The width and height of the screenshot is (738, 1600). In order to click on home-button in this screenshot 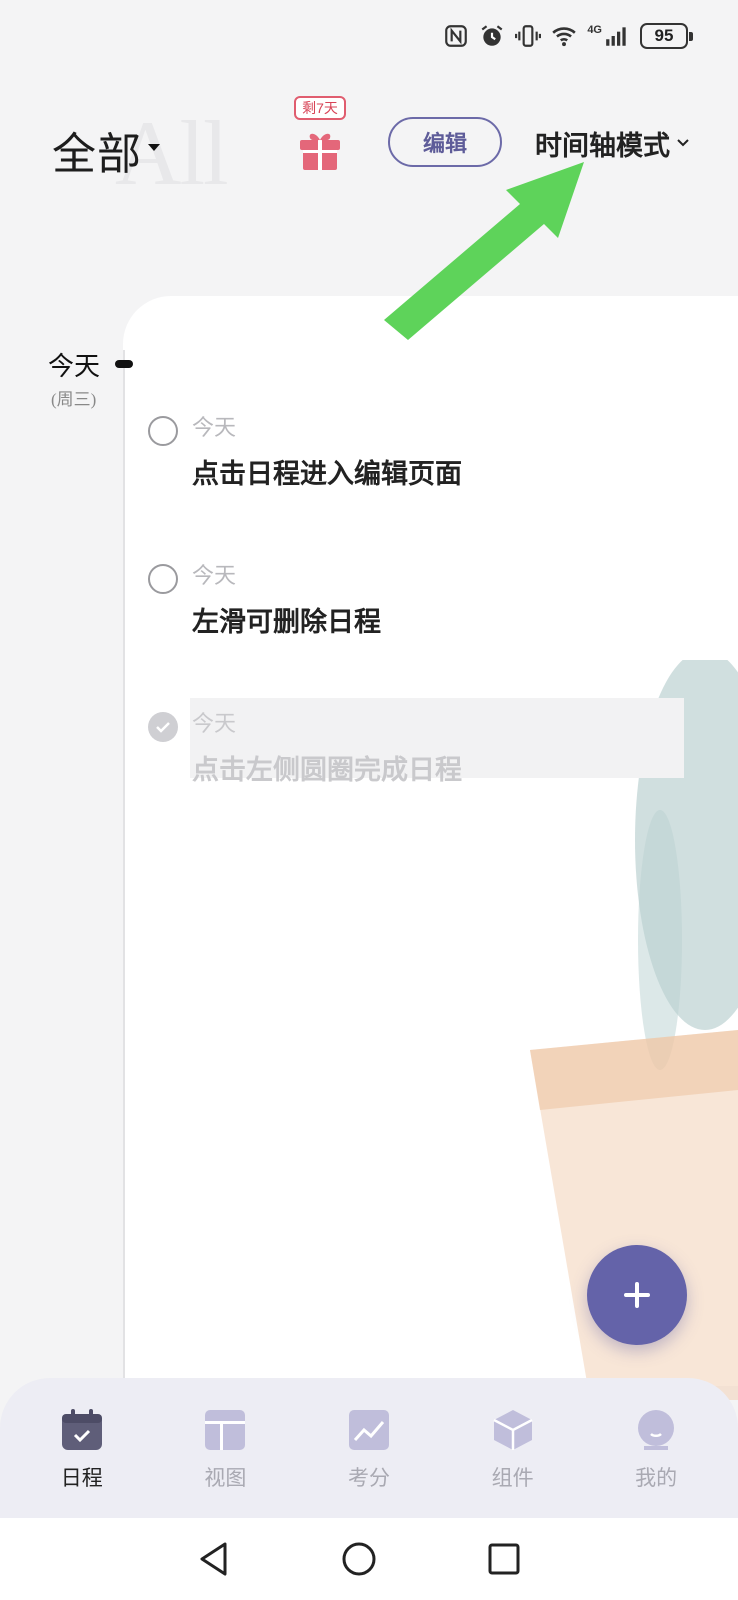, I will do `click(359, 1559)`.